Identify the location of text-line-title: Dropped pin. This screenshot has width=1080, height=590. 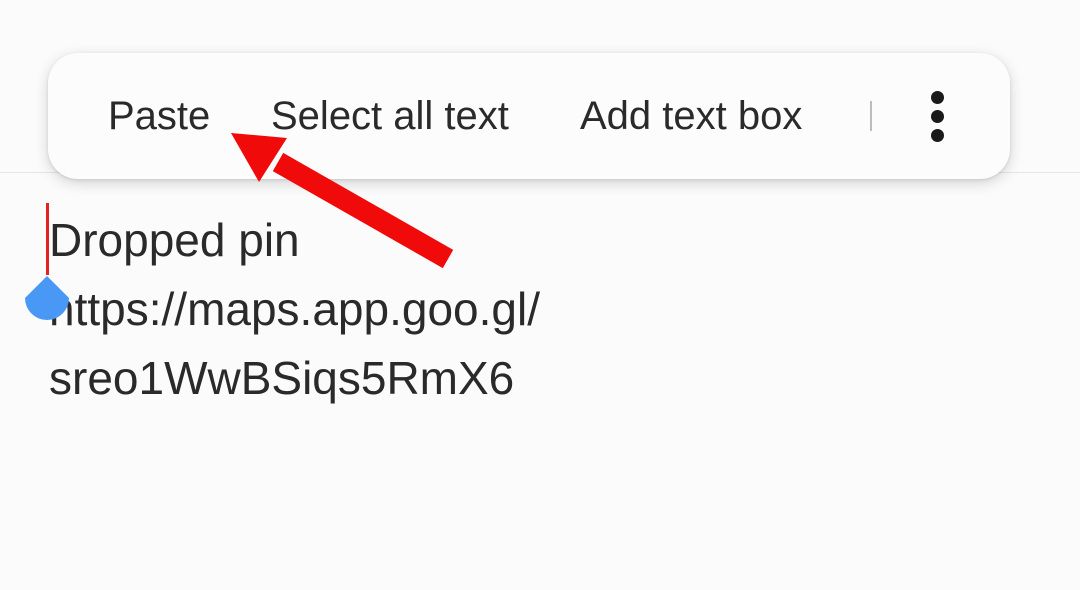
(174, 240).